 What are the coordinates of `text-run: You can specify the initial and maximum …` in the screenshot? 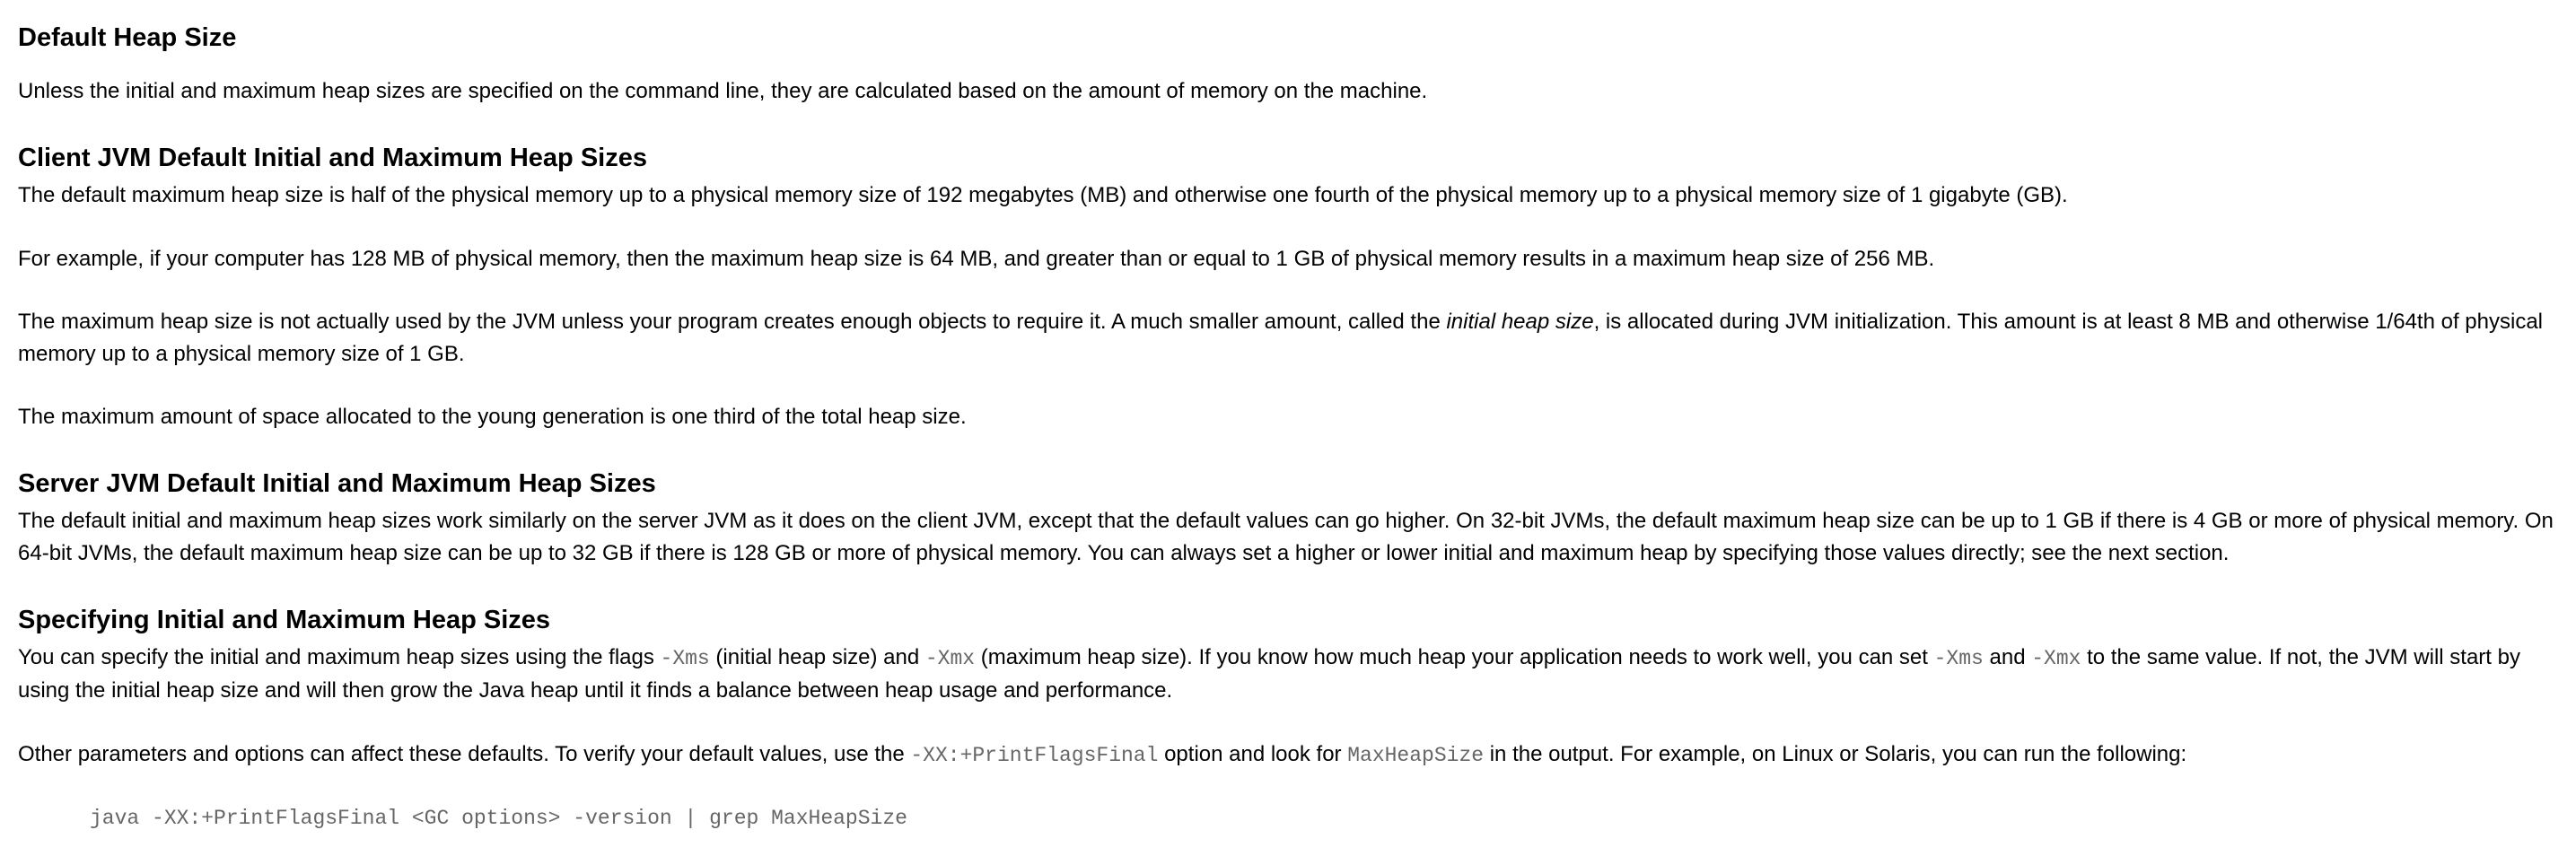 It's located at (339, 657).